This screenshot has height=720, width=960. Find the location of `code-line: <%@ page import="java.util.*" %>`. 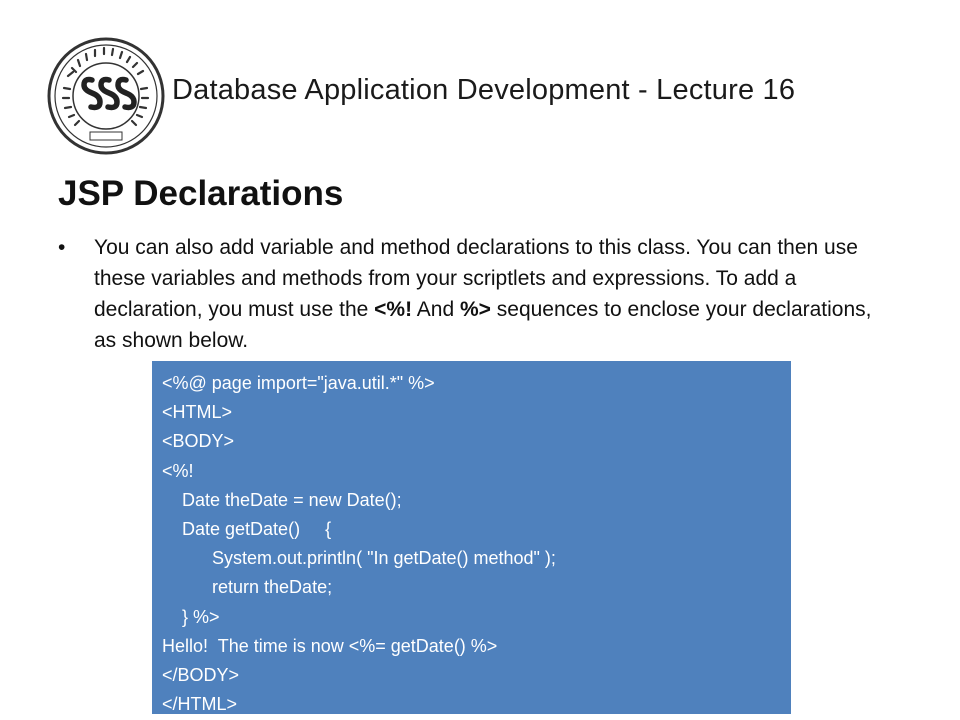

code-line: <%@ page import="java.util.*" %> is located at coordinates (298, 383).